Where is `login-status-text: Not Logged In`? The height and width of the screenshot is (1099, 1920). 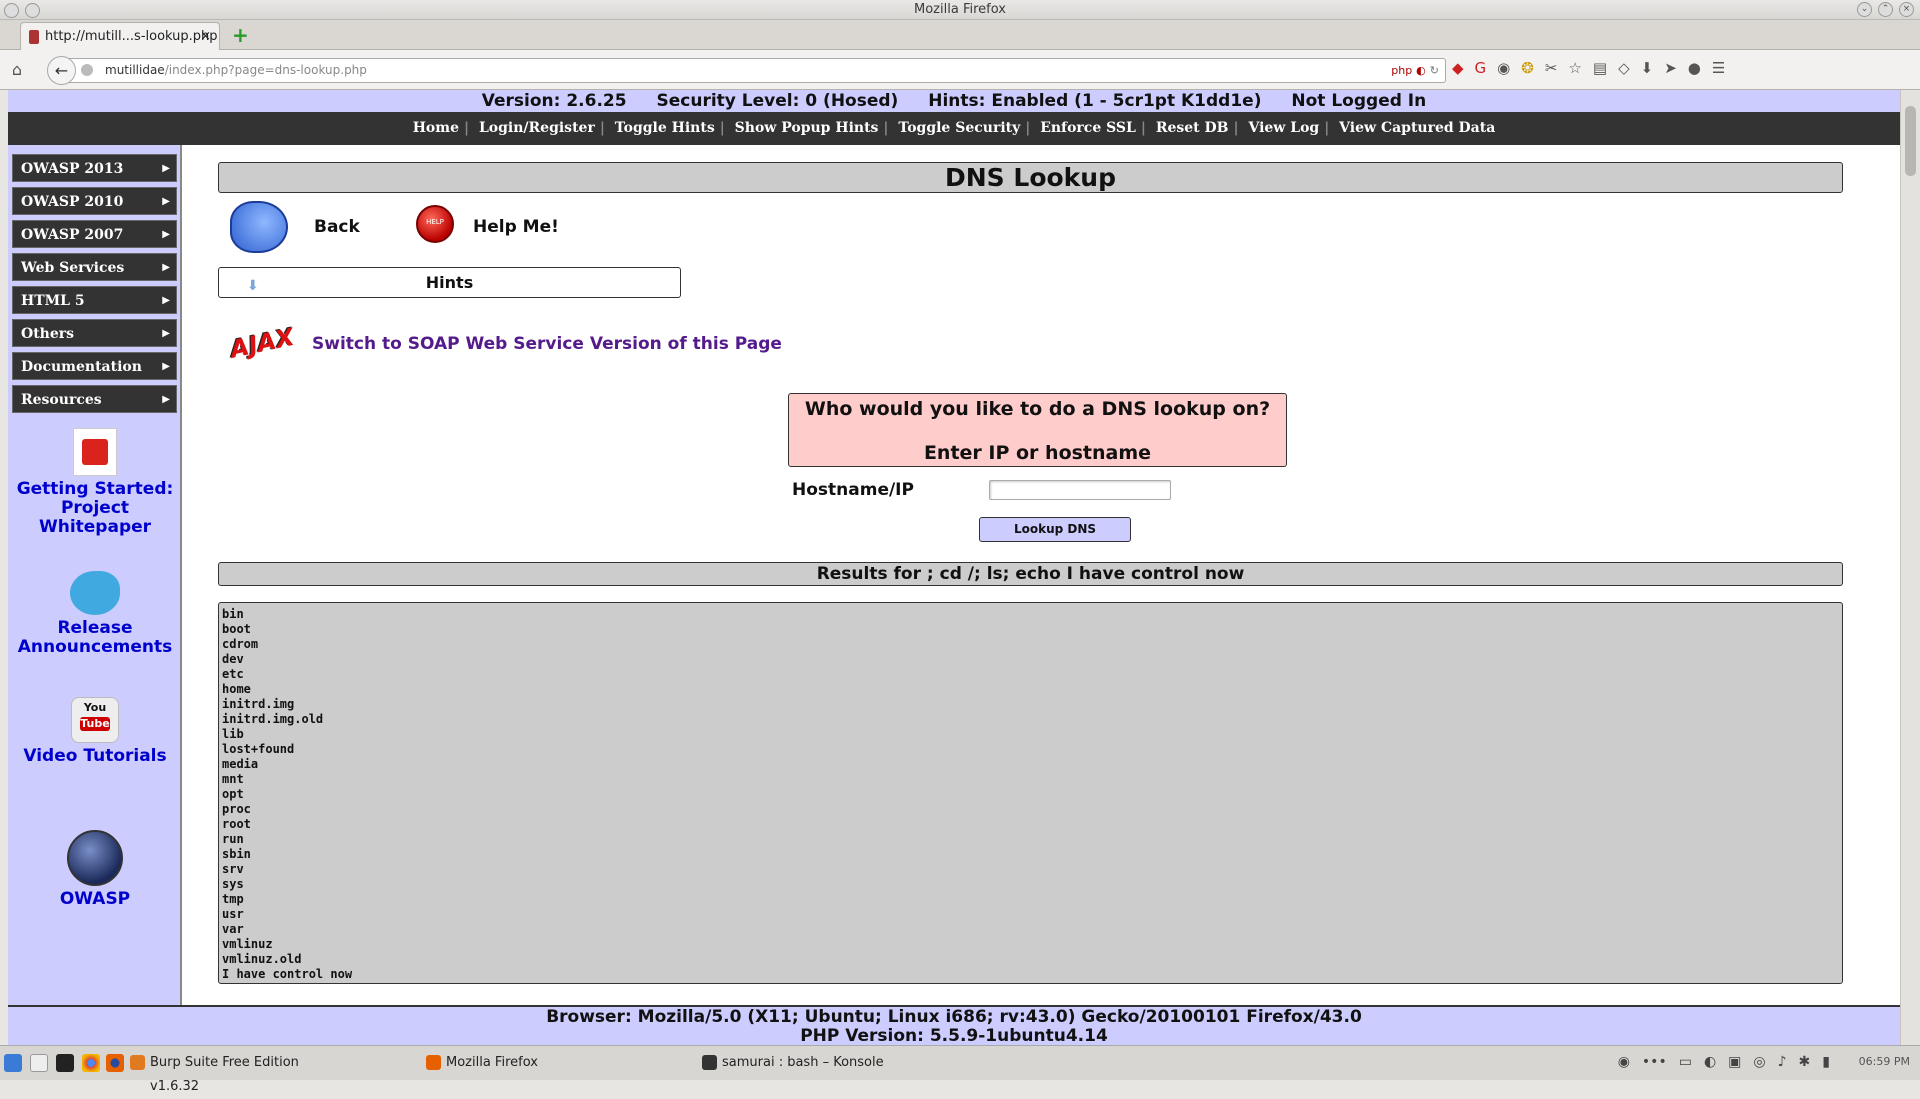
login-status-text: Not Logged In is located at coordinates (1359, 101).